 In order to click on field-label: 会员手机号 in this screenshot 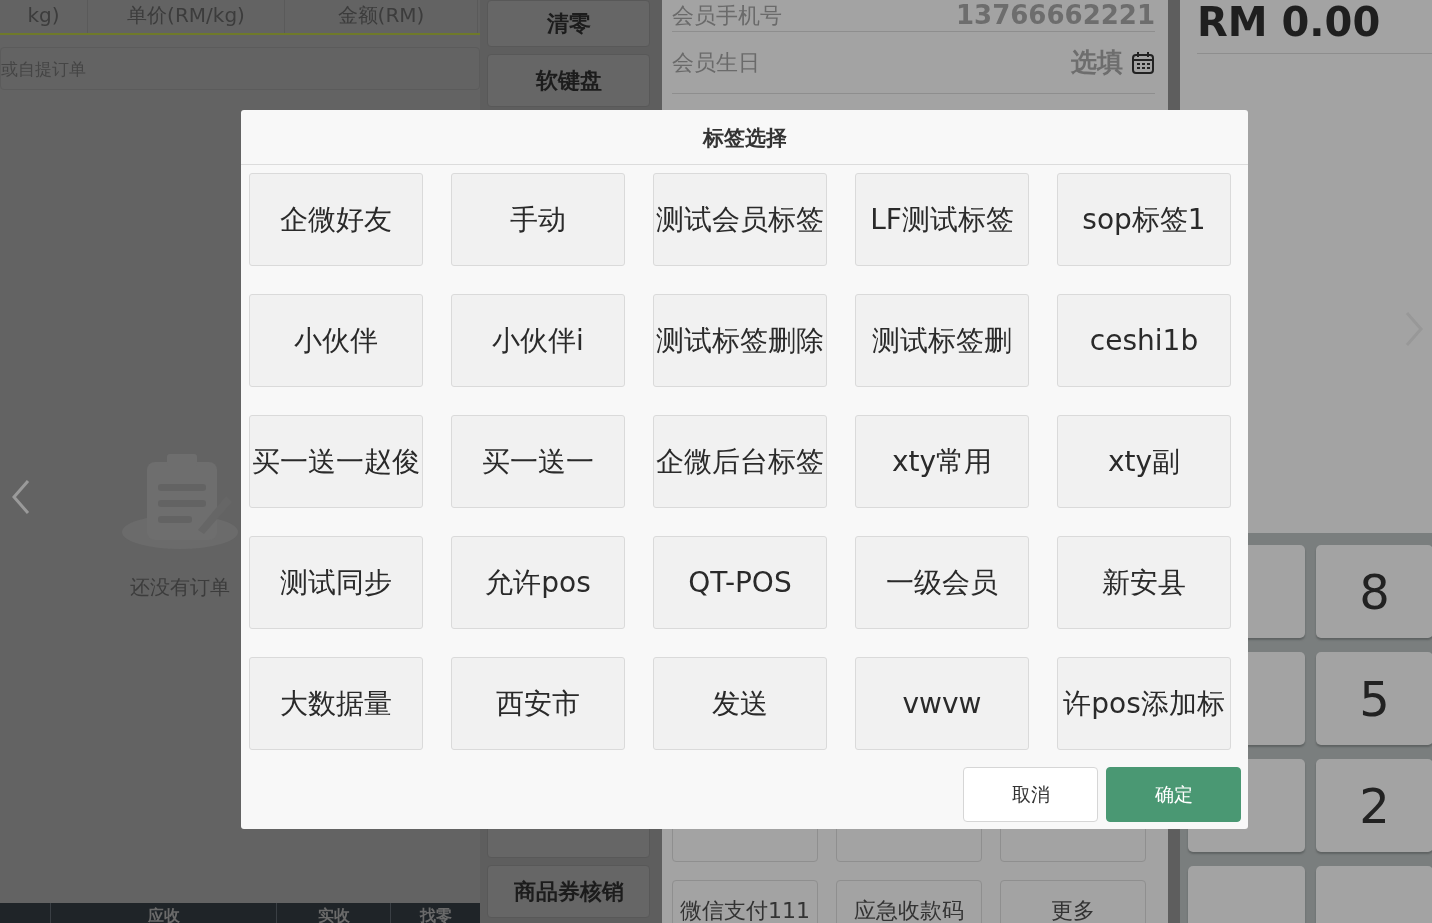, I will do `click(727, 15)`.